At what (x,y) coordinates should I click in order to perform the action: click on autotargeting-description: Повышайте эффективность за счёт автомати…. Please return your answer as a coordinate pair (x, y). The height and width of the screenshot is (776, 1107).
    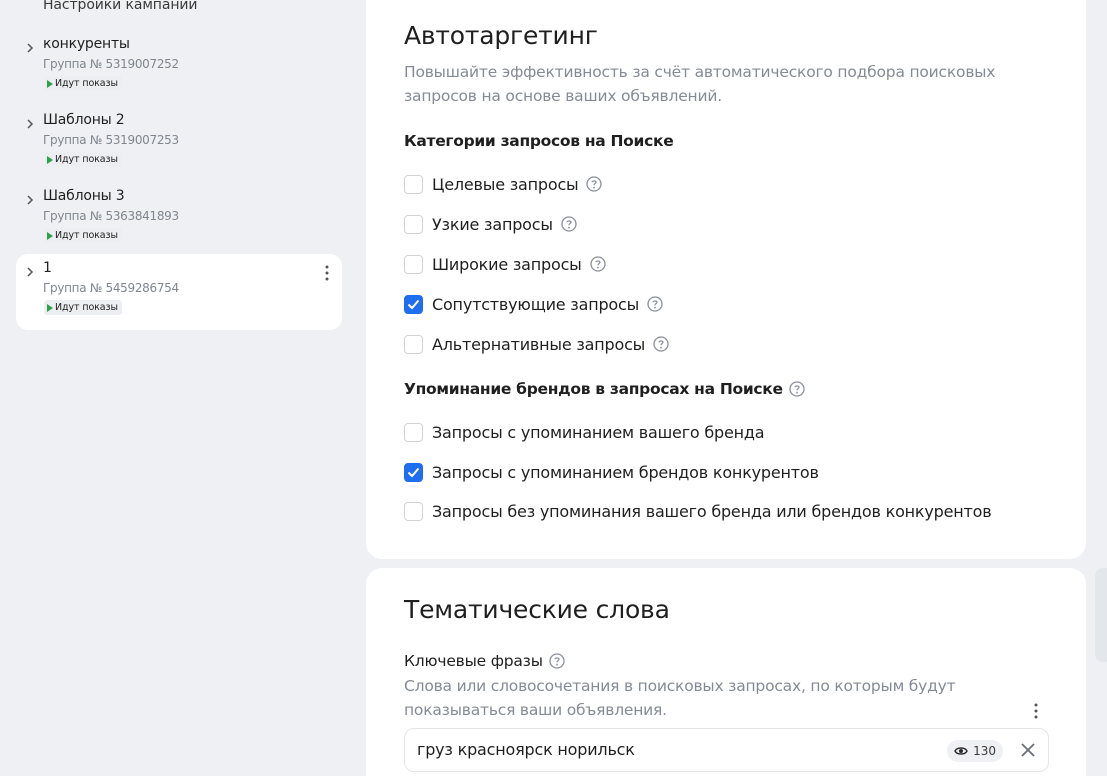
    Looking at the image, I should click on (700, 84).